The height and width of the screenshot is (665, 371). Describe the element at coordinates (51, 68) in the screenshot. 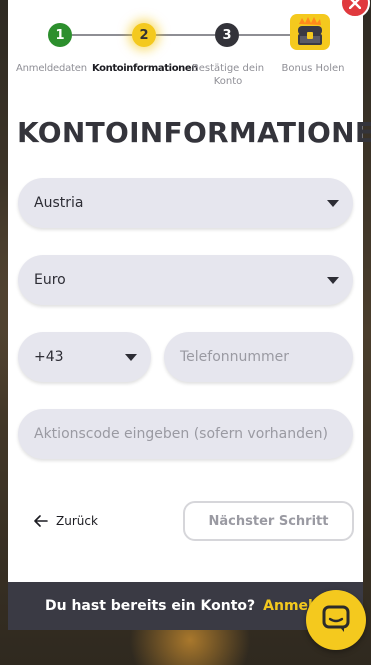

I see `step-1-label: Anmeldedaten` at that location.